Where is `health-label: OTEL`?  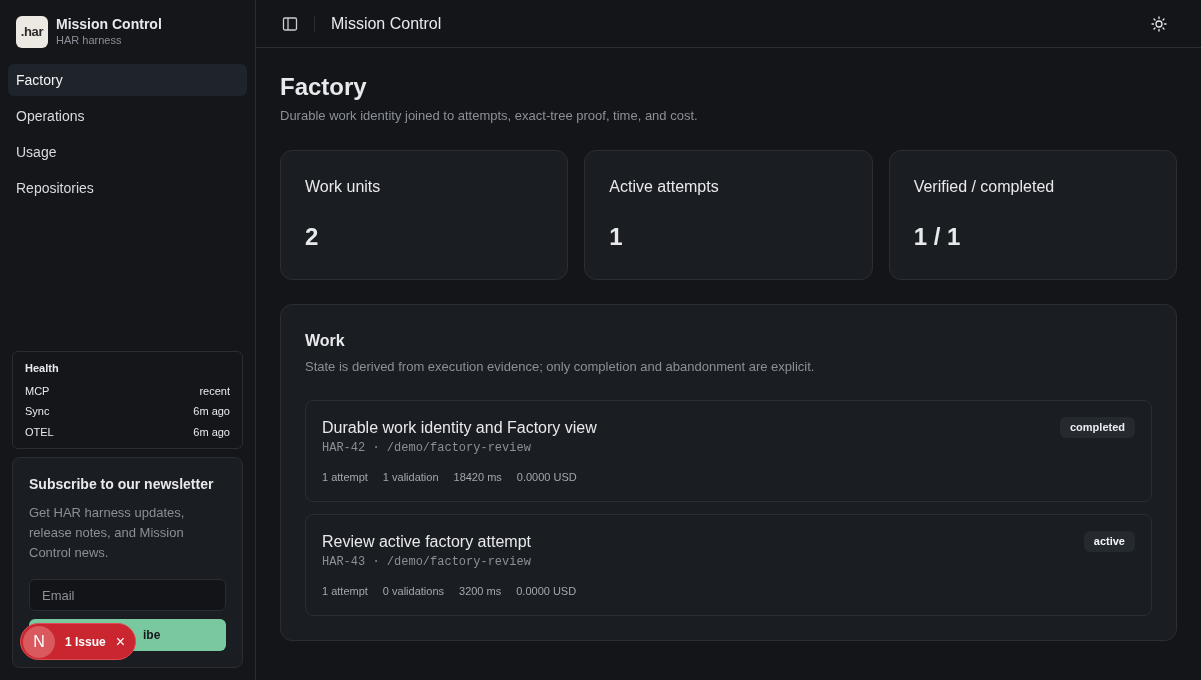 health-label: OTEL is located at coordinates (39, 432).